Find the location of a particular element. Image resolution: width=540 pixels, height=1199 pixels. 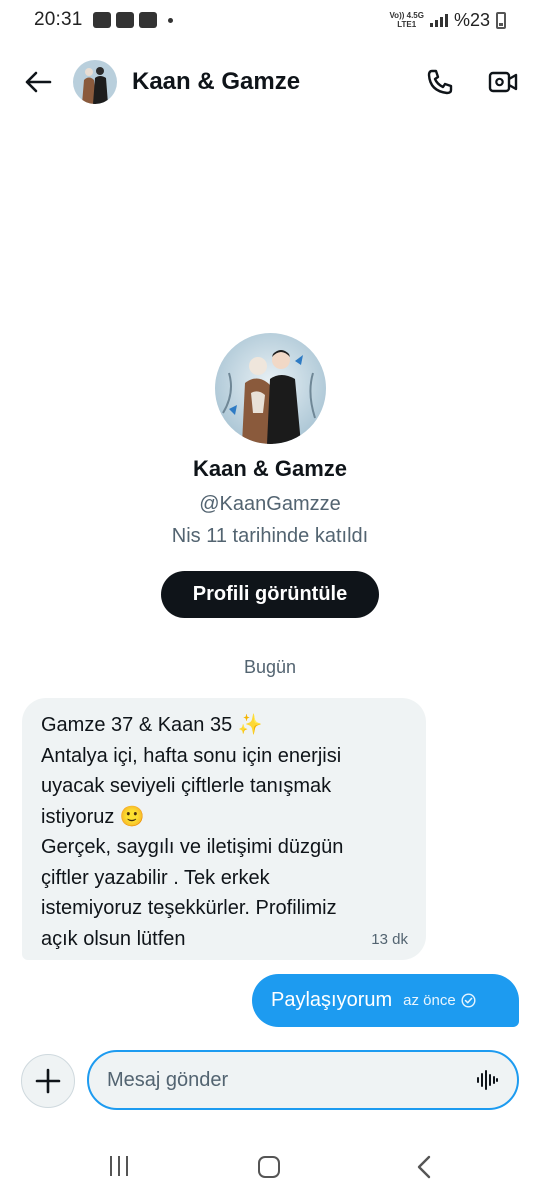

message-line: Gamze 37 & Kaan 35 ✨ is located at coordinates (152, 725).